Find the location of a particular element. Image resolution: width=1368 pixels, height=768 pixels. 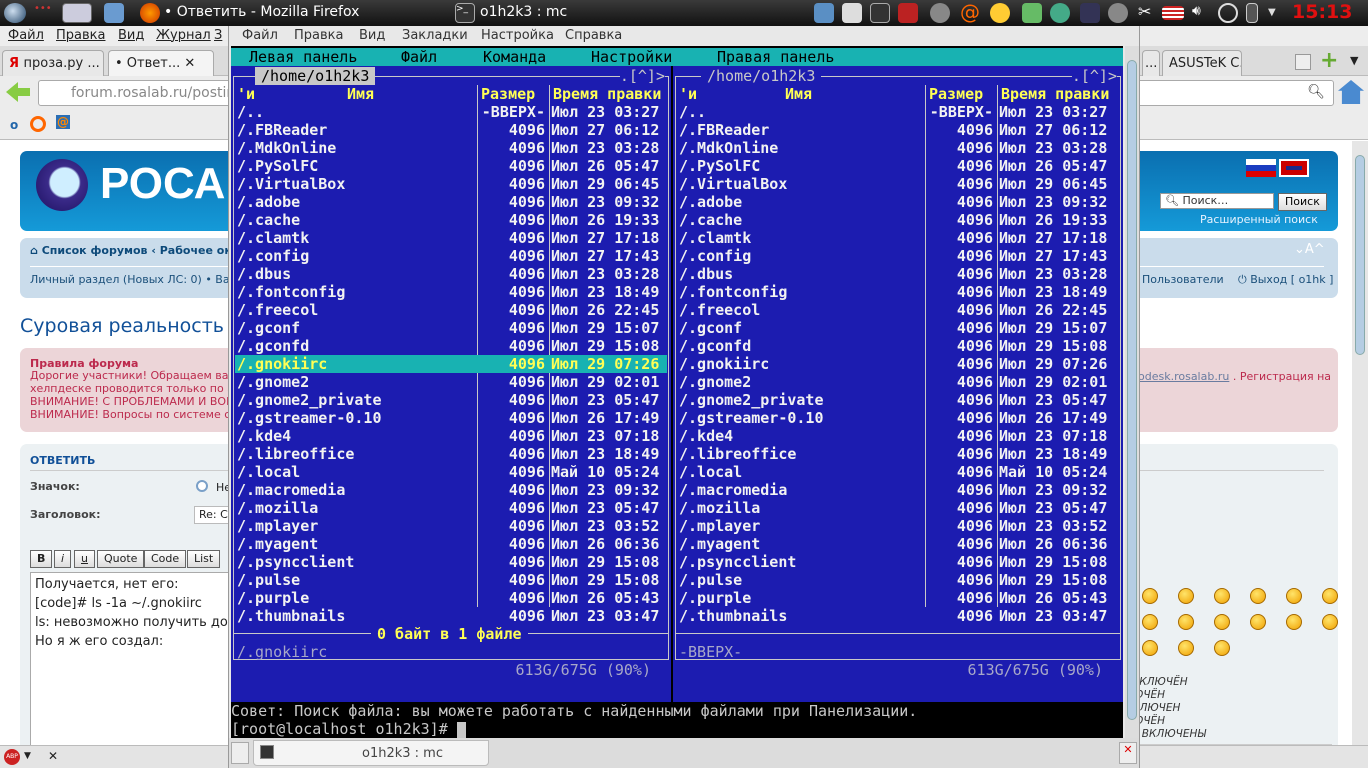

file-row: /.VirtualBox 4096 Июл 29 06:45 is located at coordinates (898, 184).